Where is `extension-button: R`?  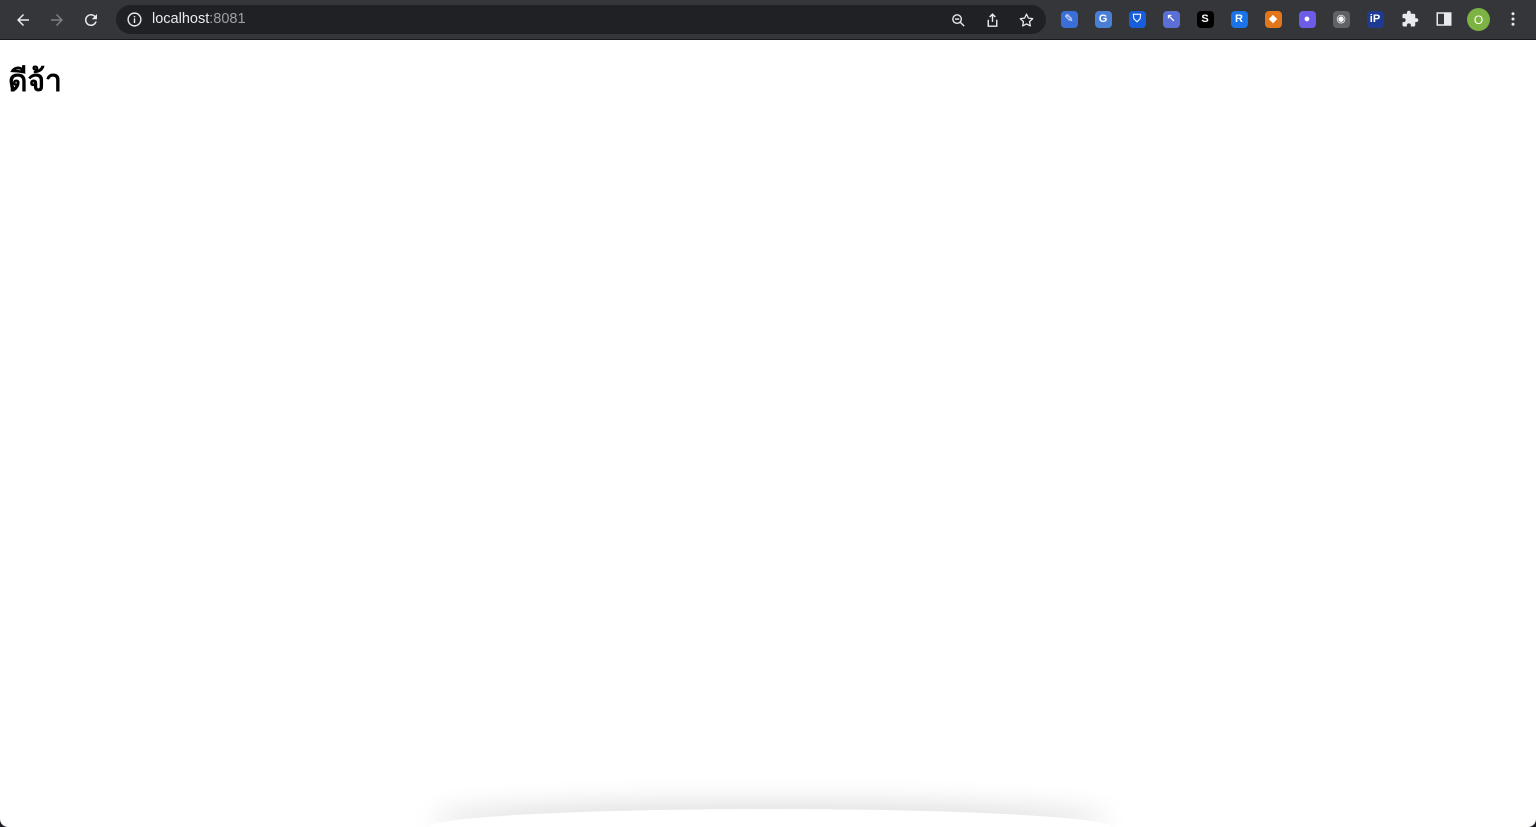 extension-button: R is located at coordinates (1239, 19).